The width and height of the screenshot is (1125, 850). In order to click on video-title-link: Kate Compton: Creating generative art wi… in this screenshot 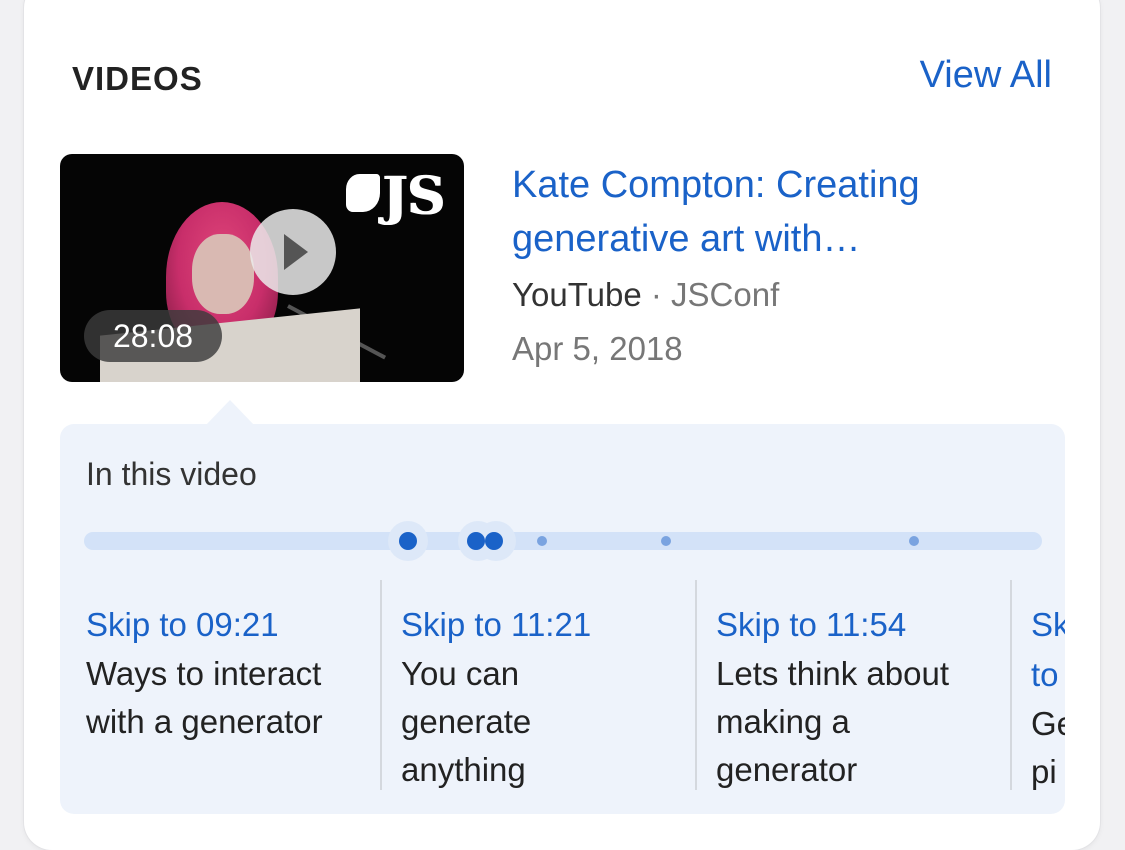, I will do `click(772, 212)`.